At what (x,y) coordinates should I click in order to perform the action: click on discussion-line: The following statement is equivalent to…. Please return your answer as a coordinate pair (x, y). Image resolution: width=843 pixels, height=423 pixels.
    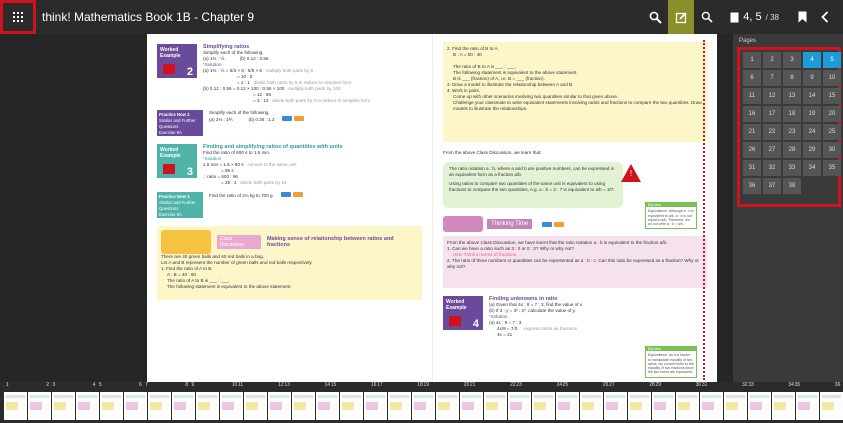
    Looking at the image, I should click on (229, 286).